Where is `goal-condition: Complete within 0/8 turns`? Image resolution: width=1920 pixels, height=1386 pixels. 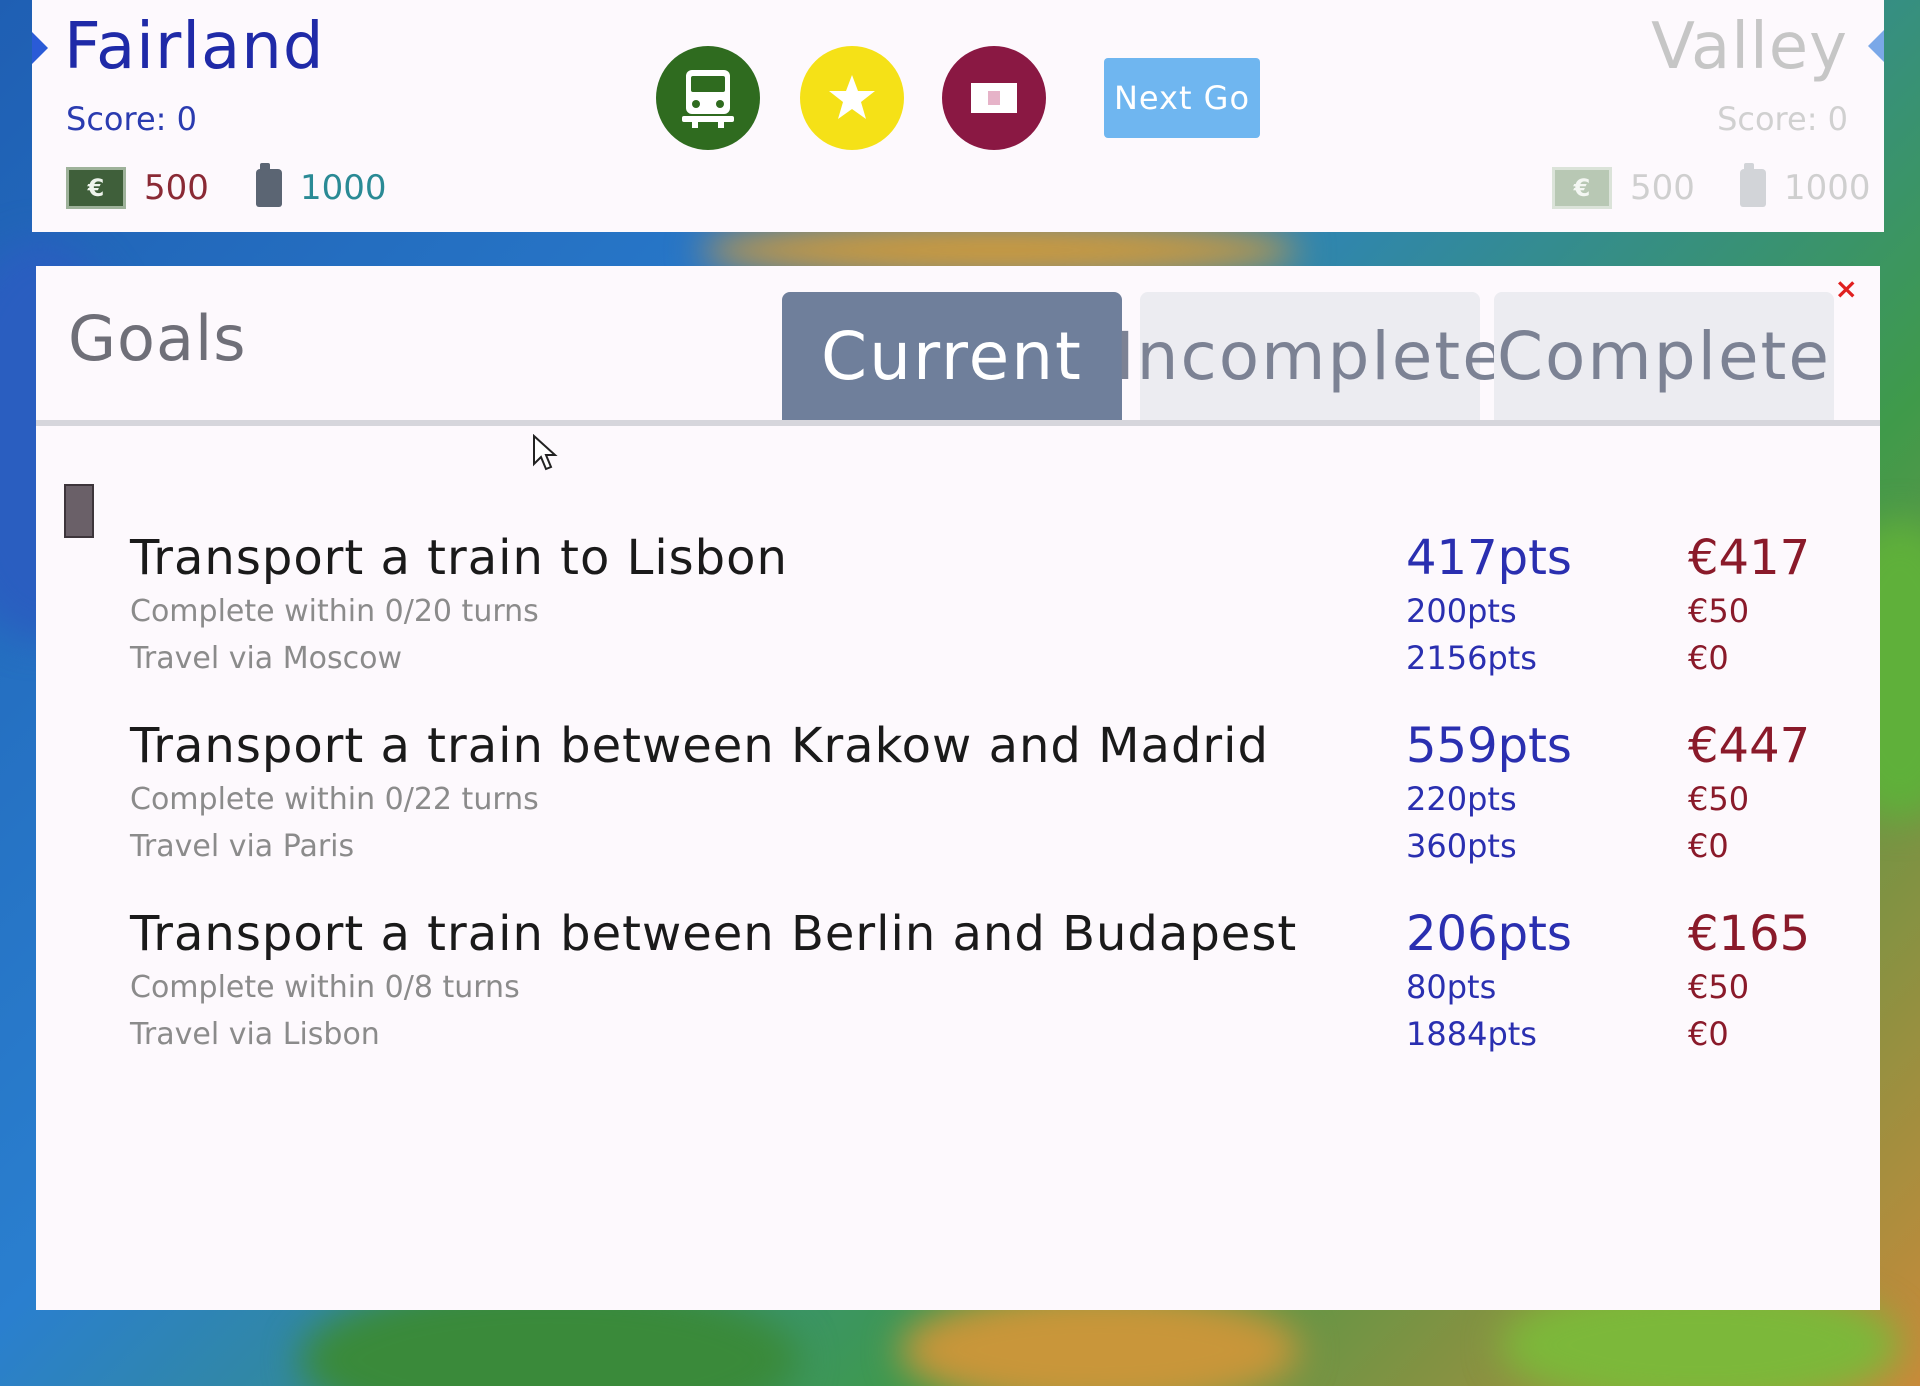 goal-condition: Complete within 0/8 turns is located at coordinates (325, 987).